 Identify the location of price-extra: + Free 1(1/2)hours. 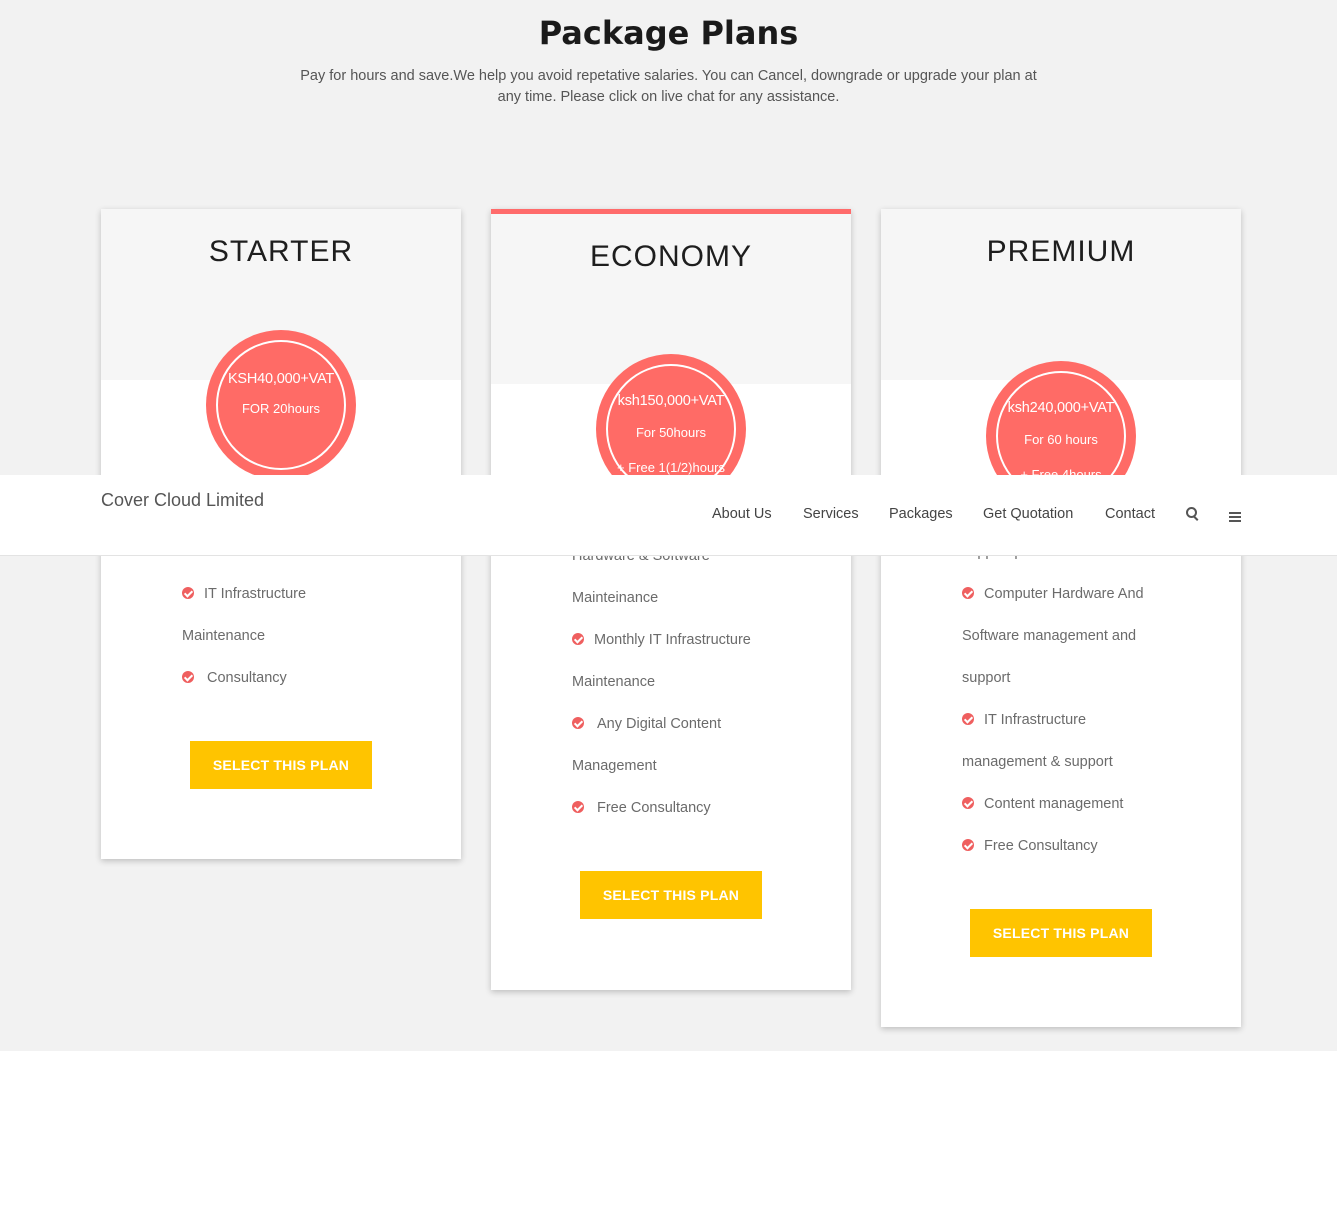
(671, 467).